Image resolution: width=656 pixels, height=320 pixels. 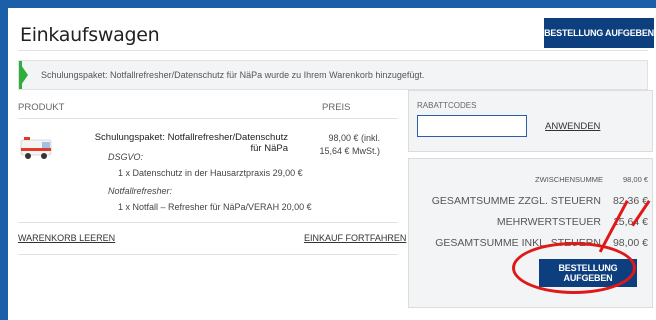 I want to click on apply-coupon-link: ANWENDEN, so click(x=572, y=126).